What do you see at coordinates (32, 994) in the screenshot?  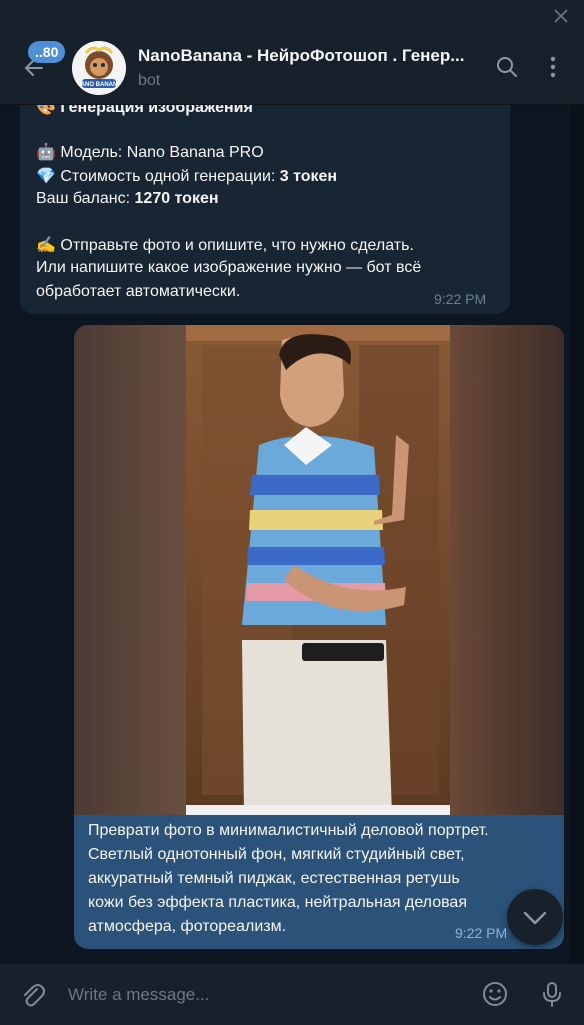 I see `paperclip-icon` at bounding box center [32, 994].